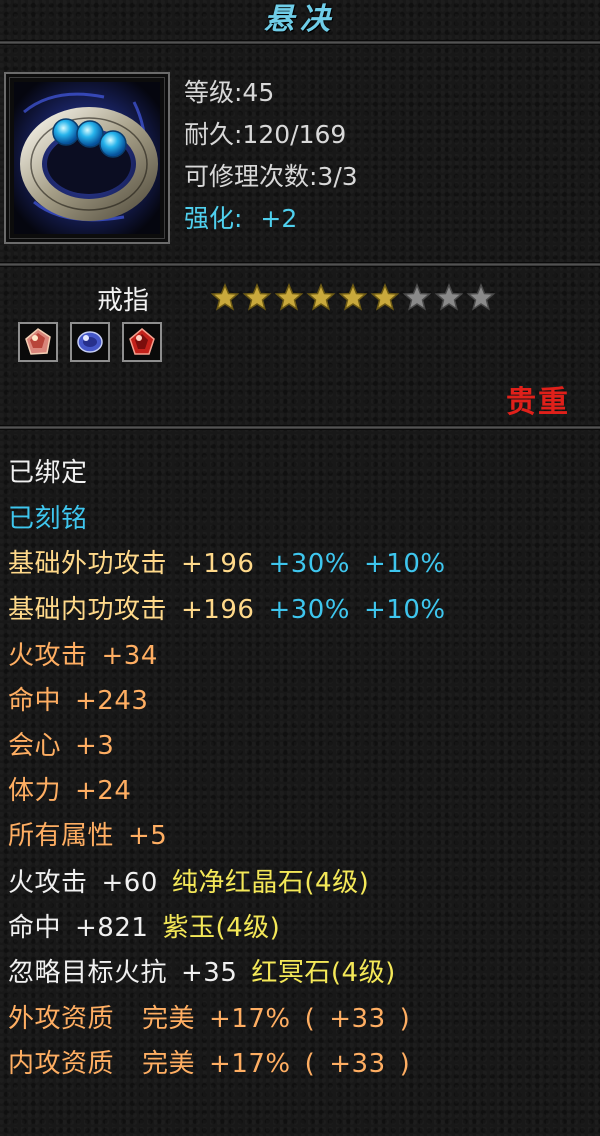 Image resolution: width=600 pixels, height=1136 pixels. I want to click on ring-icon, so click(87, 158).